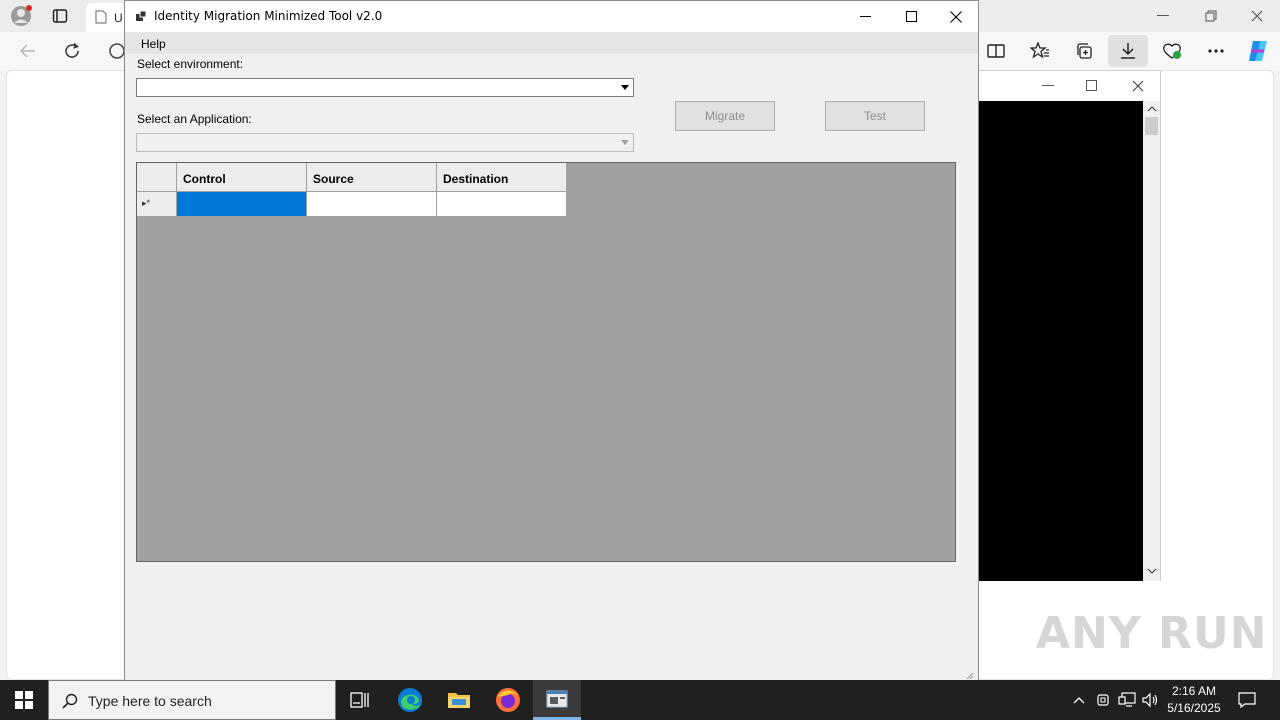 The height and width of the screenshot is (720, 1280). What do you see at coordinates (1211, 16) in the screenshot?
I see `browser-restore-icon` at bounding box center [1211, 16].